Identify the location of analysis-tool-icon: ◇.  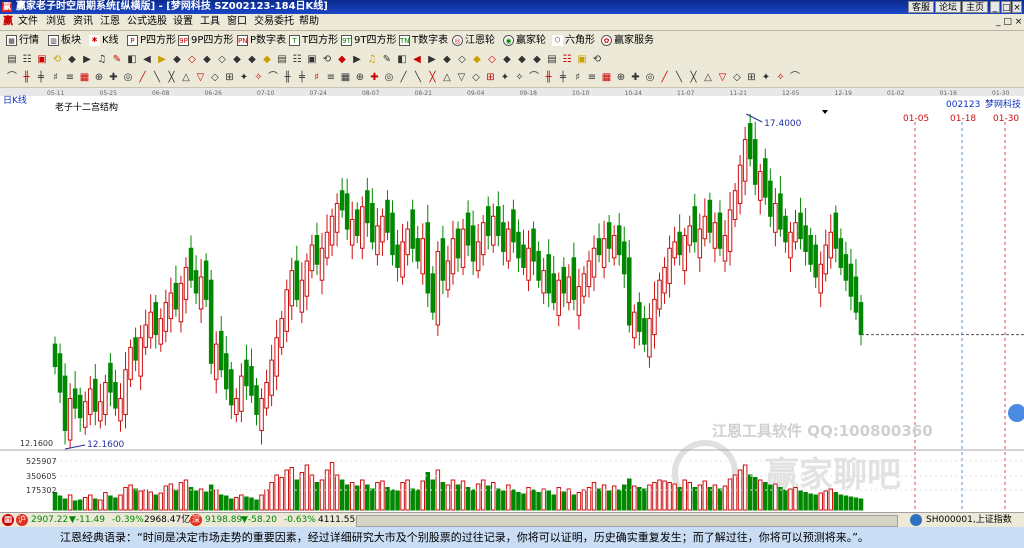
(215, 78).